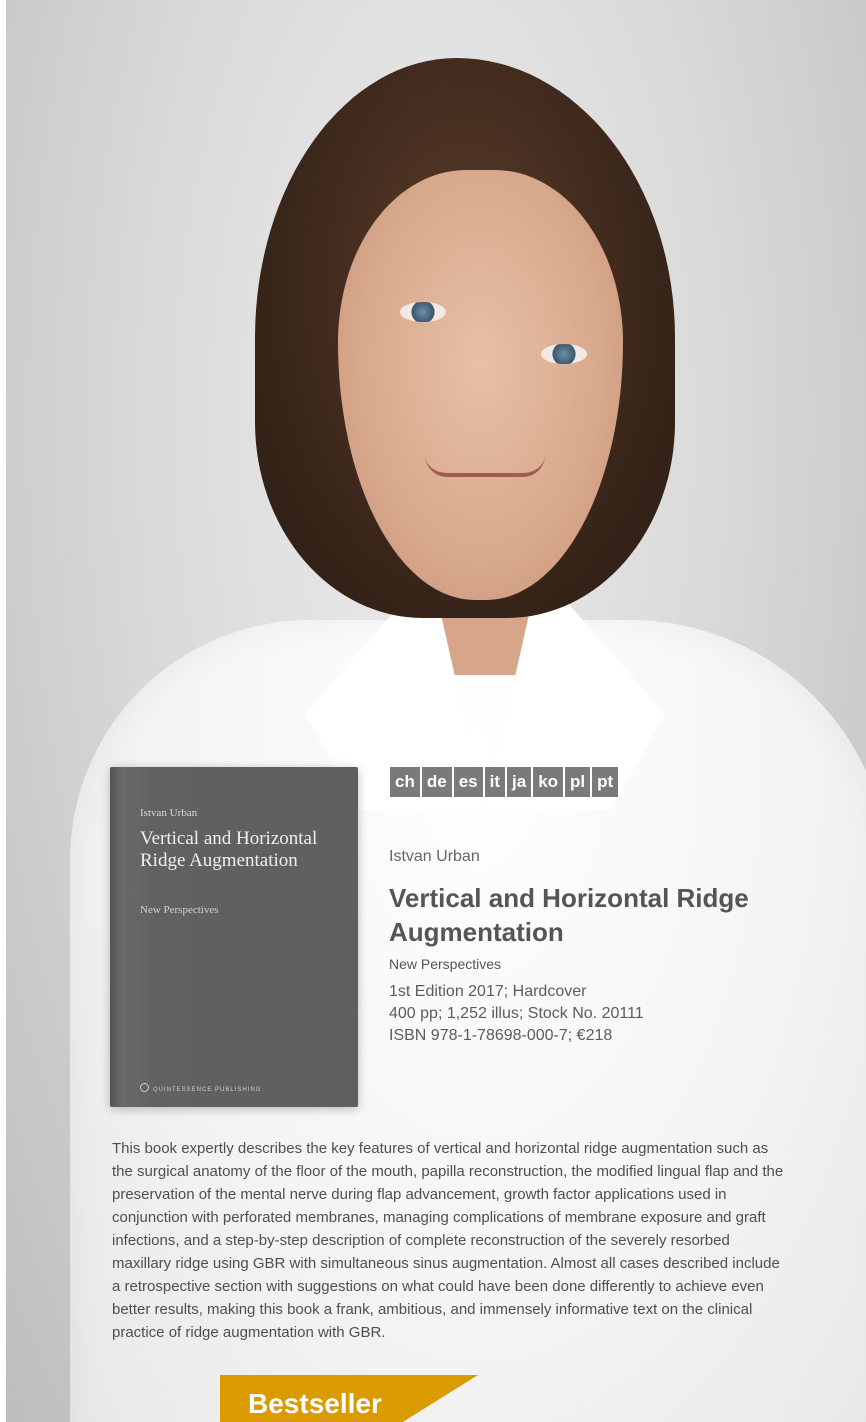  What do you see at coordinates (578, 782) in the screenshot?
I see `lang-tag-pl: pl` at bounding box center [578, 782].